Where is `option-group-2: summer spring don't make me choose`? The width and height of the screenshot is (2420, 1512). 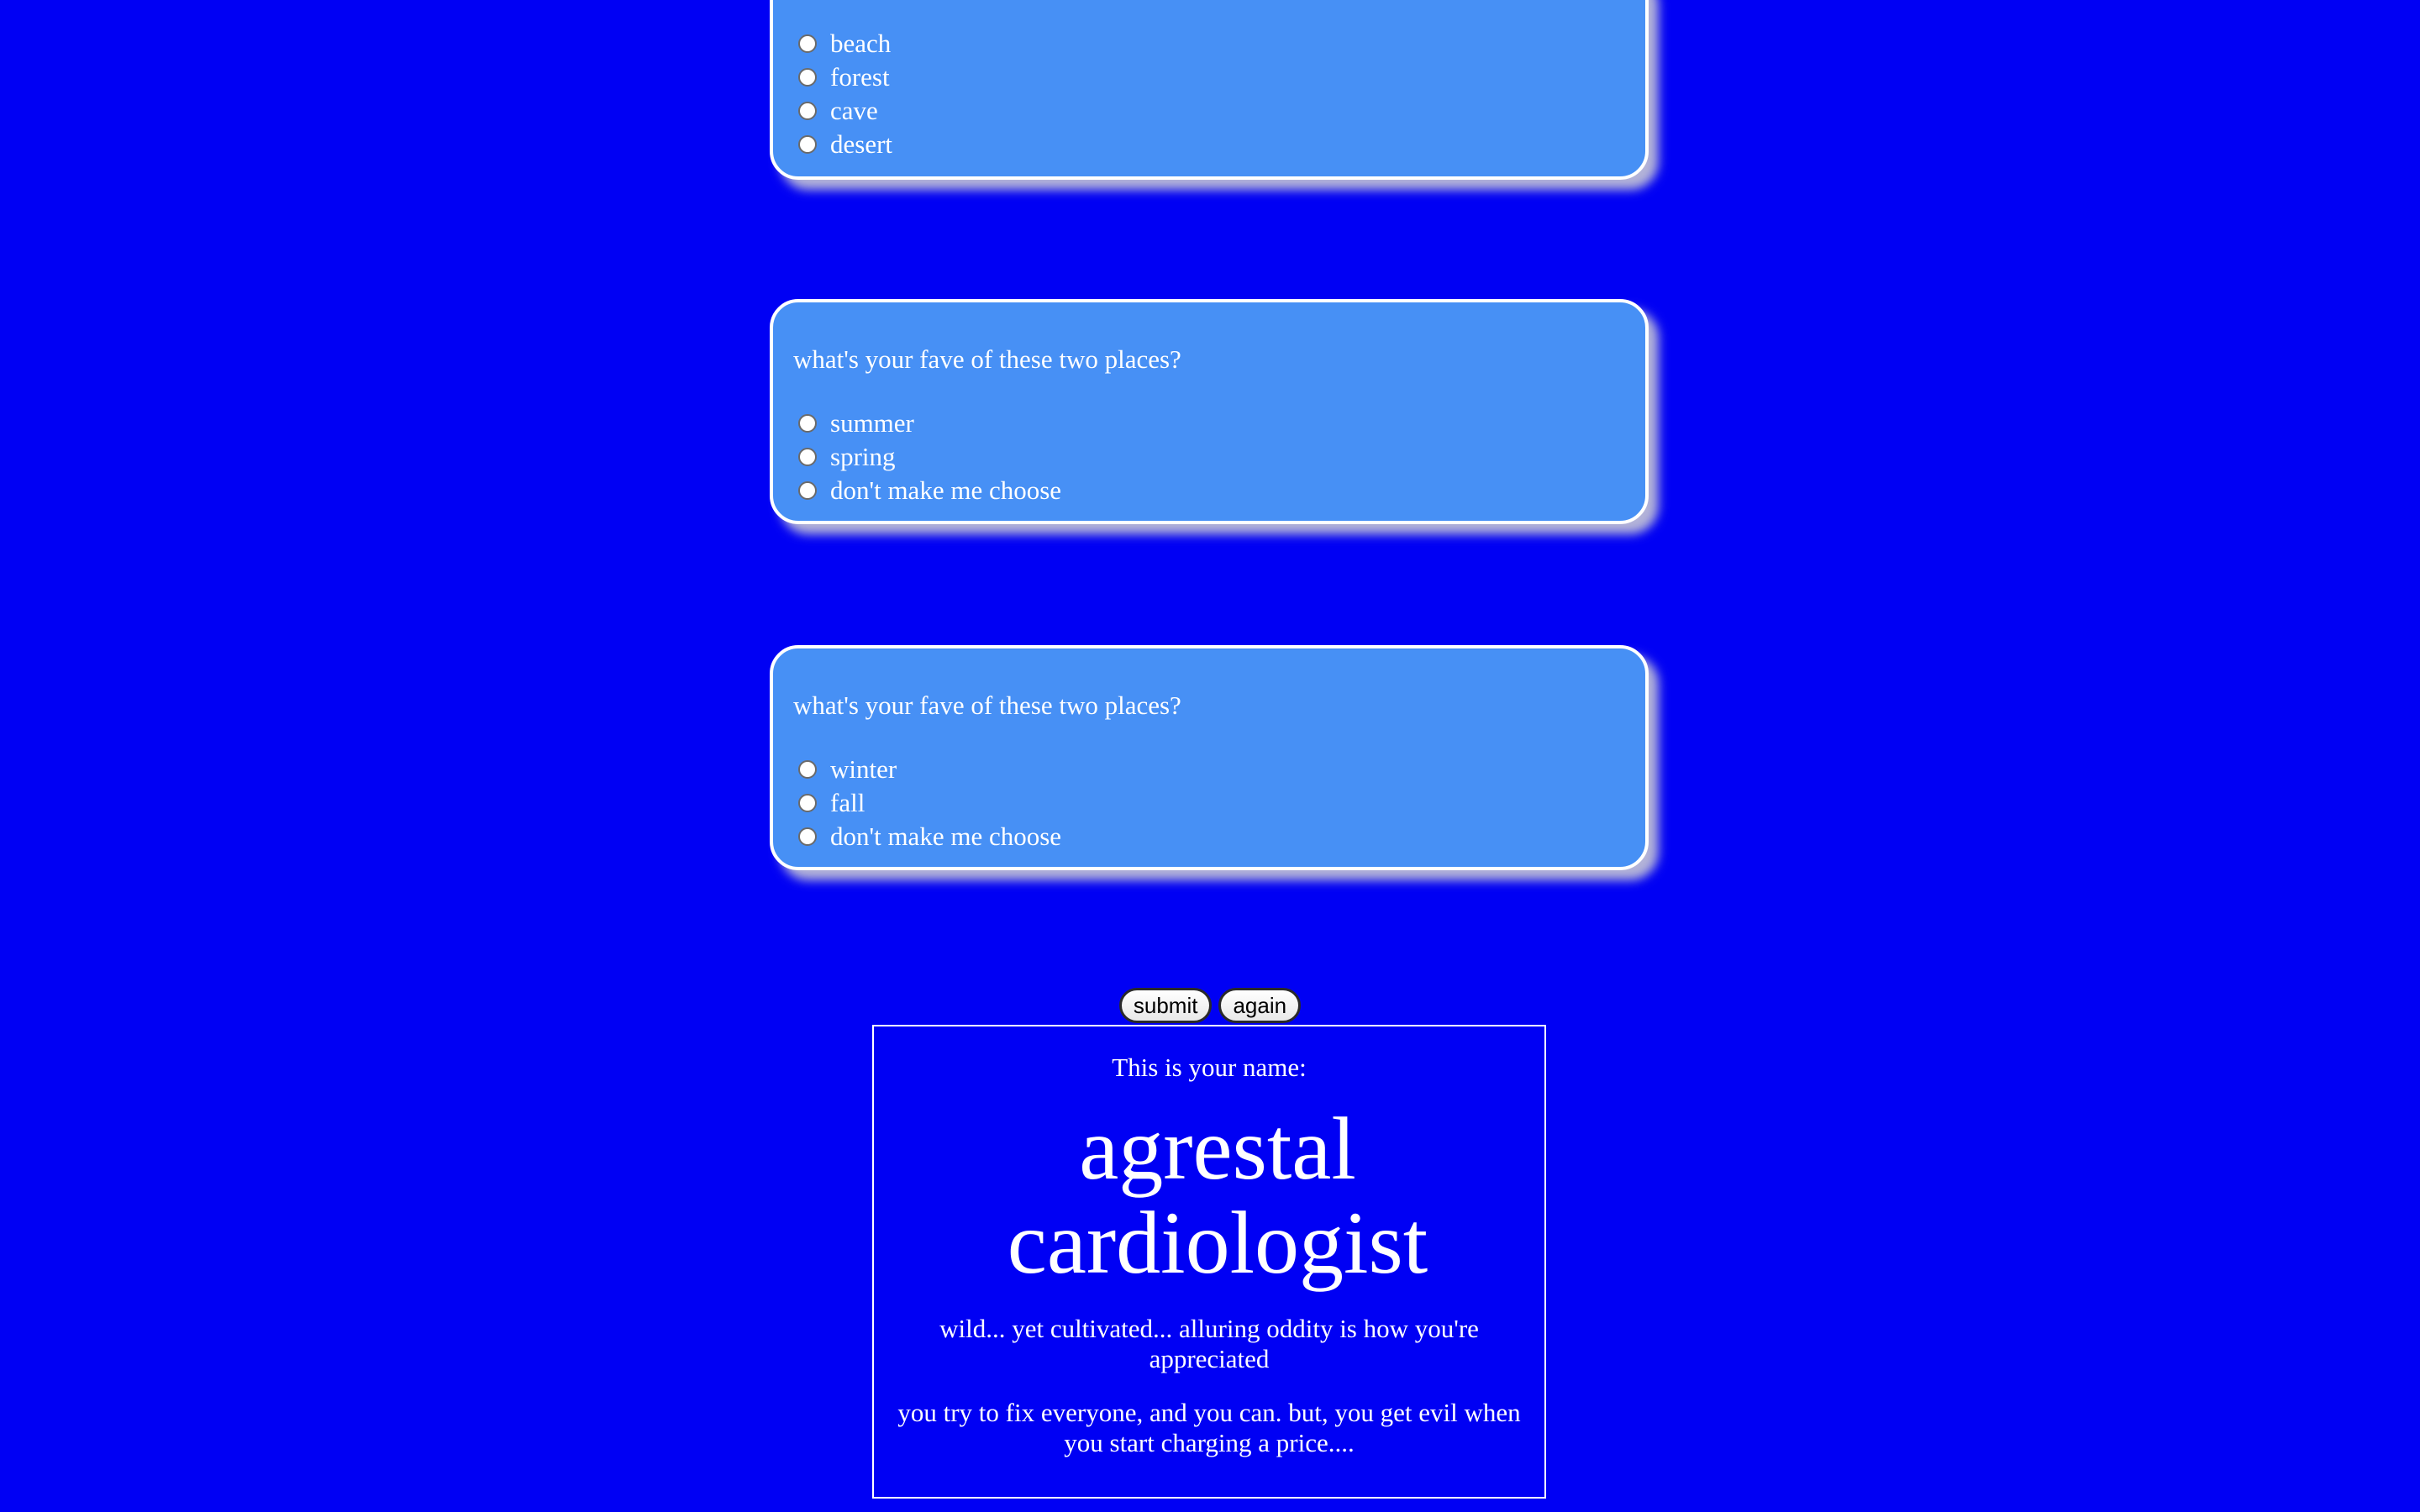 option-group-2: summer spring don't make me choose is located at coordinates (930, 457).